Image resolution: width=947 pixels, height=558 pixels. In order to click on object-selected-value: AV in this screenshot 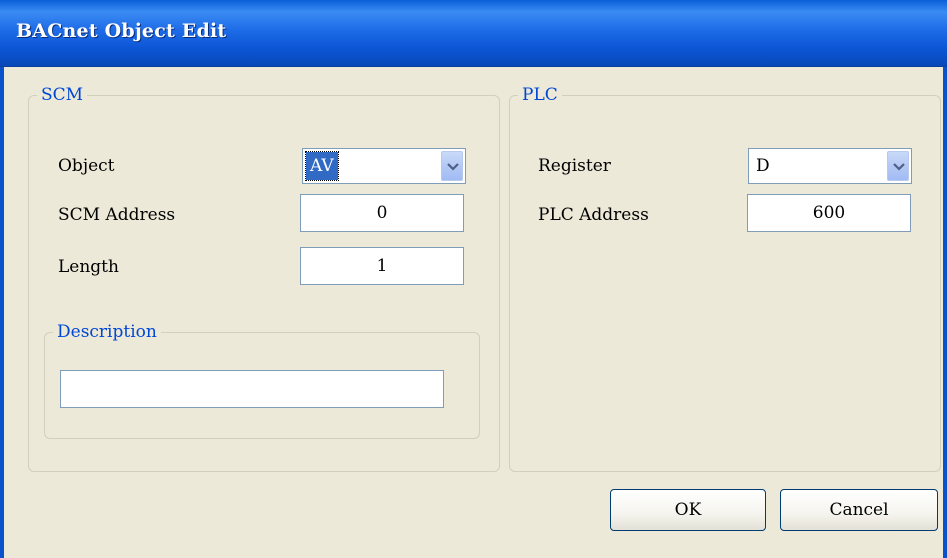, I will do `click(322, 166)`.